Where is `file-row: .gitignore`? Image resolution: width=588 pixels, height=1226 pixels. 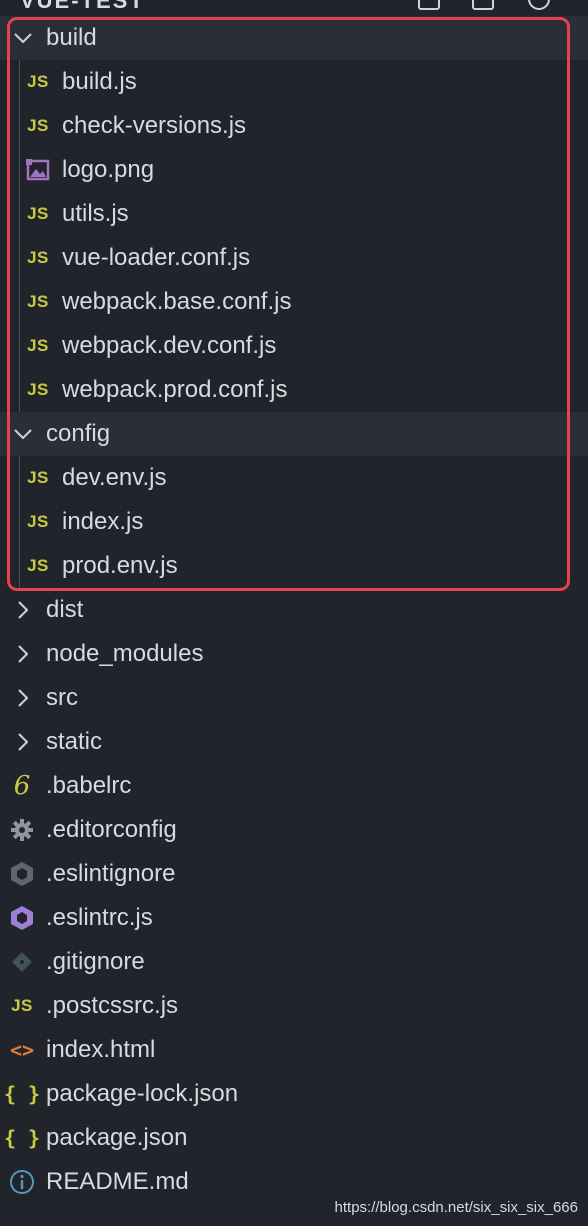
file-row: .gitignore is located at coordinates (294, 962).